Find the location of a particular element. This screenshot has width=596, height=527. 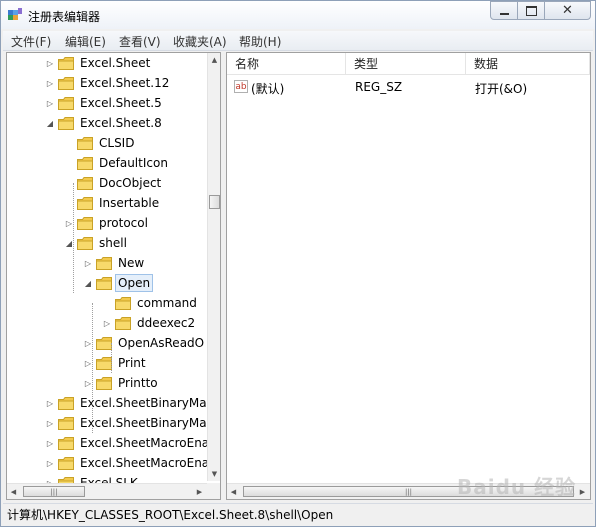

tree-item-label: CLSID is located at coordinates (117, 143).